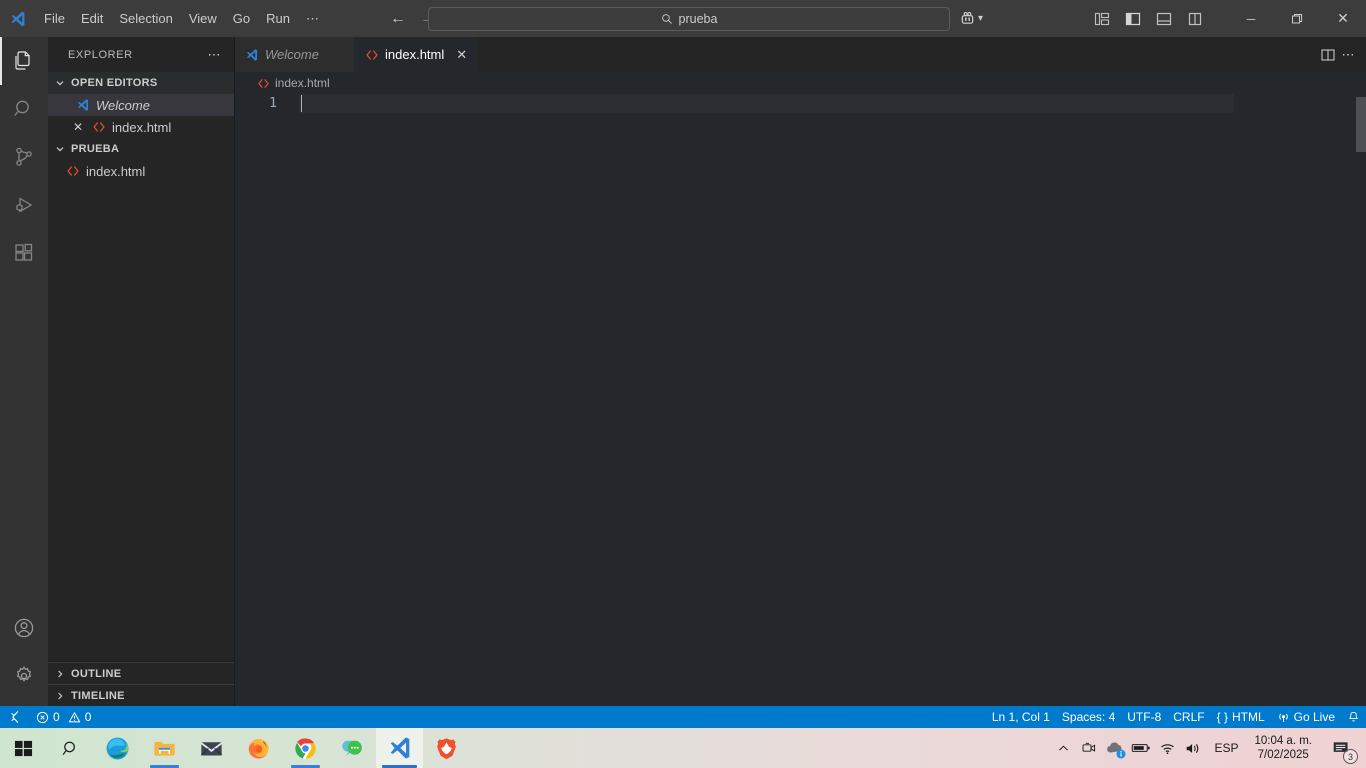 The height and width of the screenshot is (768, 1366). What do you see at coordinates (1297, 18) in the screenshot?
I see `window-maximize-button` at bounding box center [1297, 18].